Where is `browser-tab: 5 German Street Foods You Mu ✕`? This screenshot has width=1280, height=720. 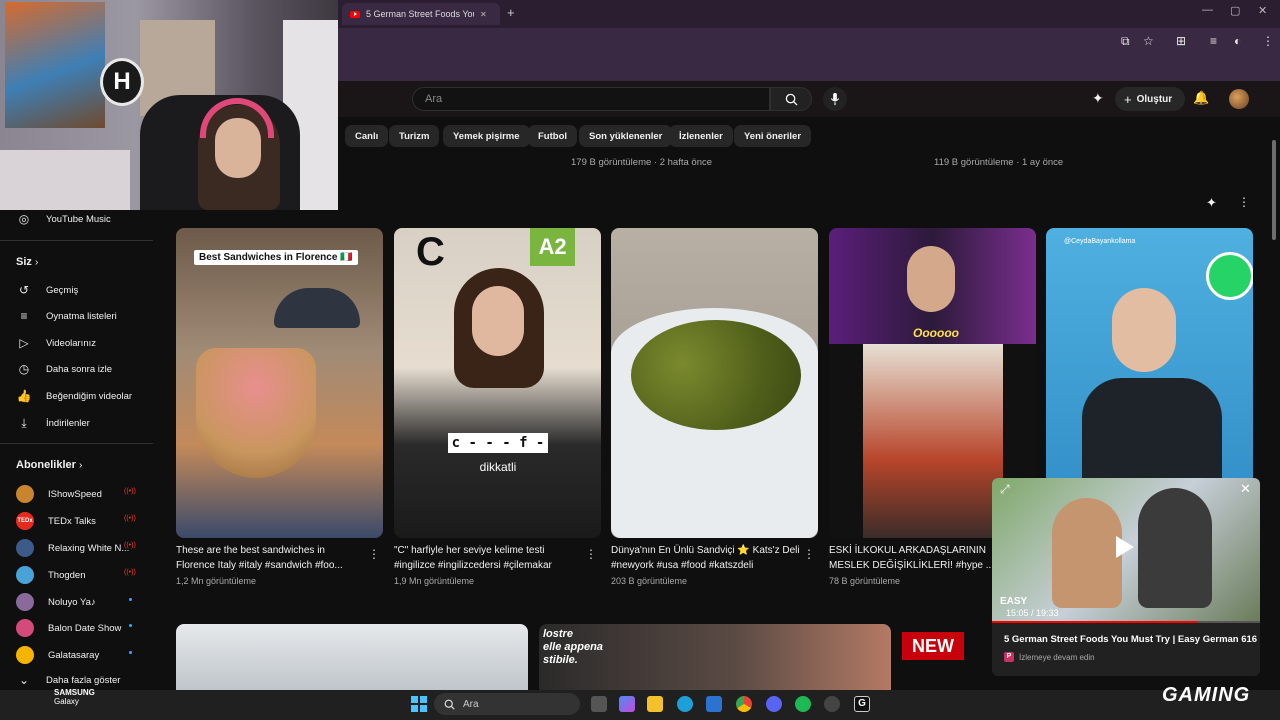 browser-tab: 5 German Street Foods You Mu ✕ is located at coordinates (421, 14).